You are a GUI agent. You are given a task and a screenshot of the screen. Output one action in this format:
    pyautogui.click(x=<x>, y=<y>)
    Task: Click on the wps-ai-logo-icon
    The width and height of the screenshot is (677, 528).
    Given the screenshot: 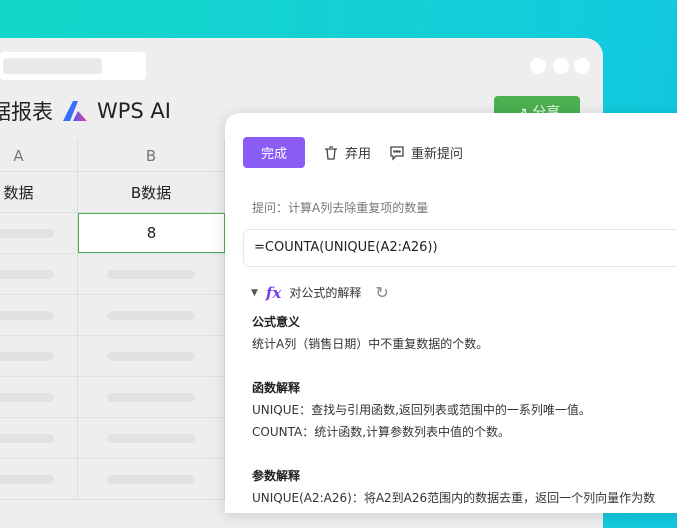 What is the action you would take?
    pyautogui.click(x=75, y=111)
    